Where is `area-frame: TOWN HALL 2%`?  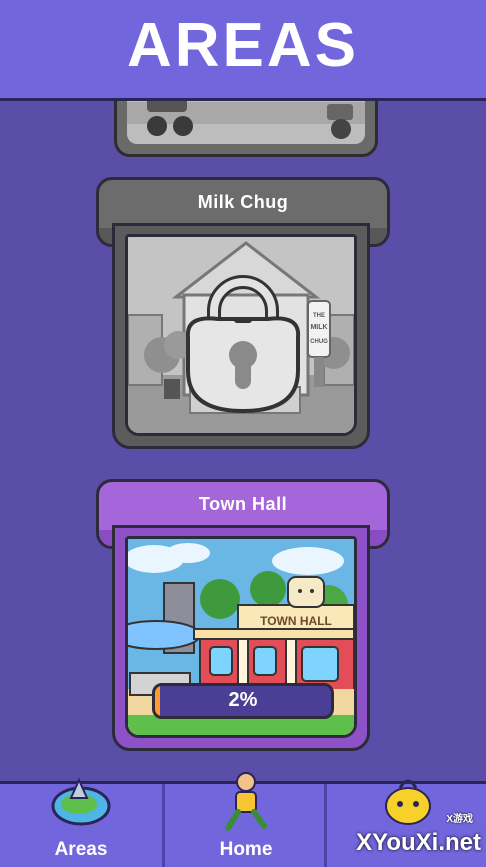 area-frame: TOWN HALL 2% is located at coordinates (241, 638).